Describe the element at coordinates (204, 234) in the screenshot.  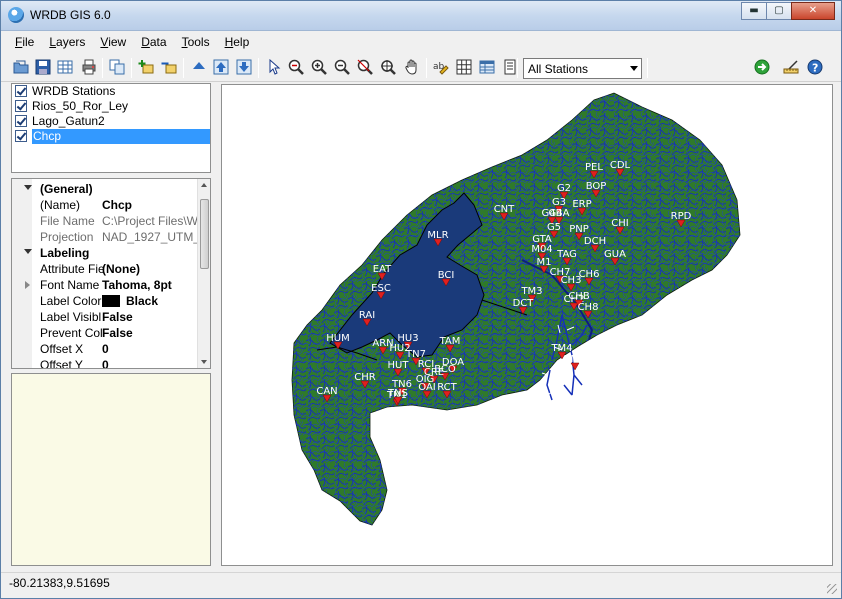
I see `scroll-thumb` at that location.